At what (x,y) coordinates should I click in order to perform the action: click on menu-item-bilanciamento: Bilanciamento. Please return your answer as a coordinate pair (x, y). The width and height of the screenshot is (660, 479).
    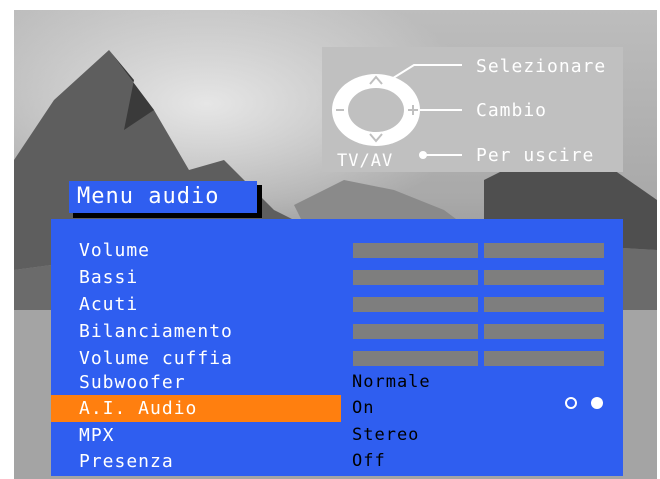
    Looking at the image, I should click on (196, 331).